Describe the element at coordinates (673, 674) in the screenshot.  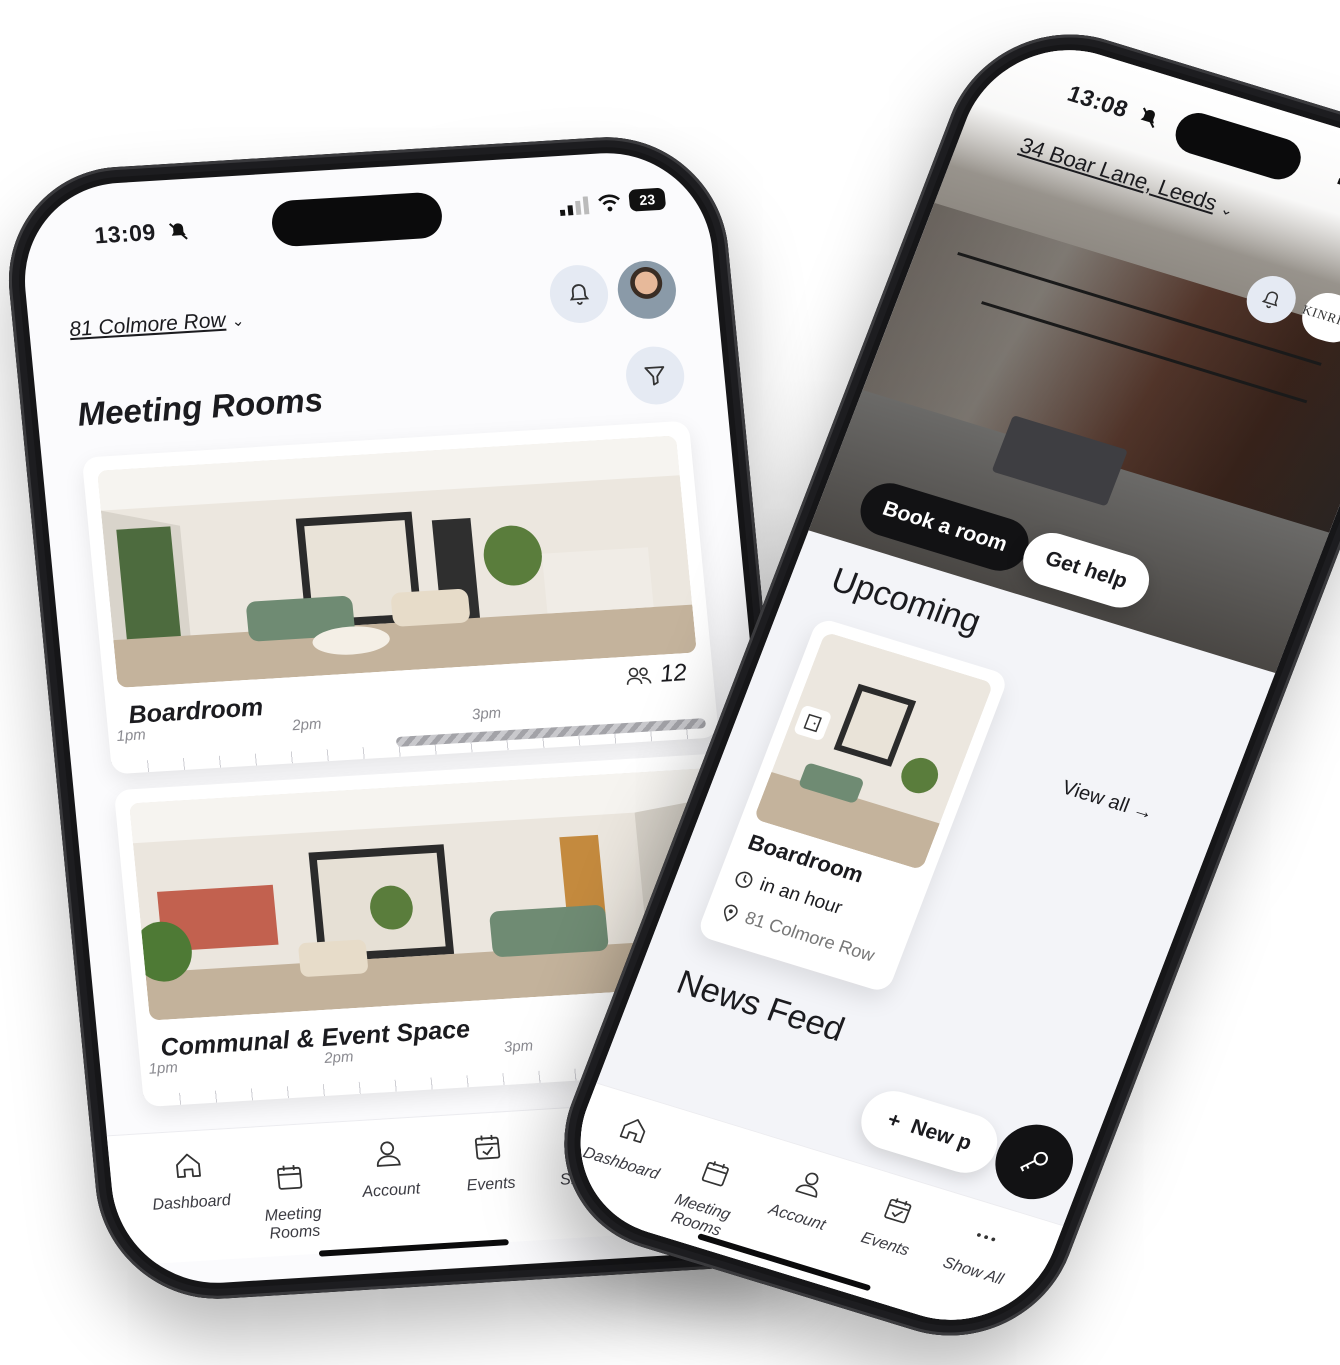
I see `capacity-value: 12` at that location.